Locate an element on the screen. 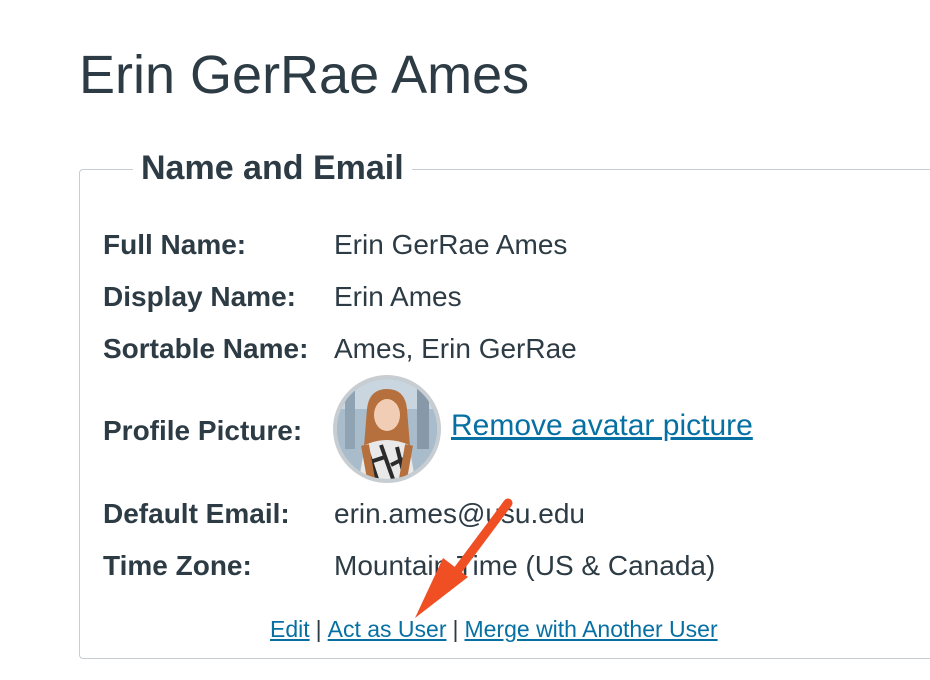 This screenshot has height=680, width=930. field-label: Profile Picture: is located at coordinates (203, 430).